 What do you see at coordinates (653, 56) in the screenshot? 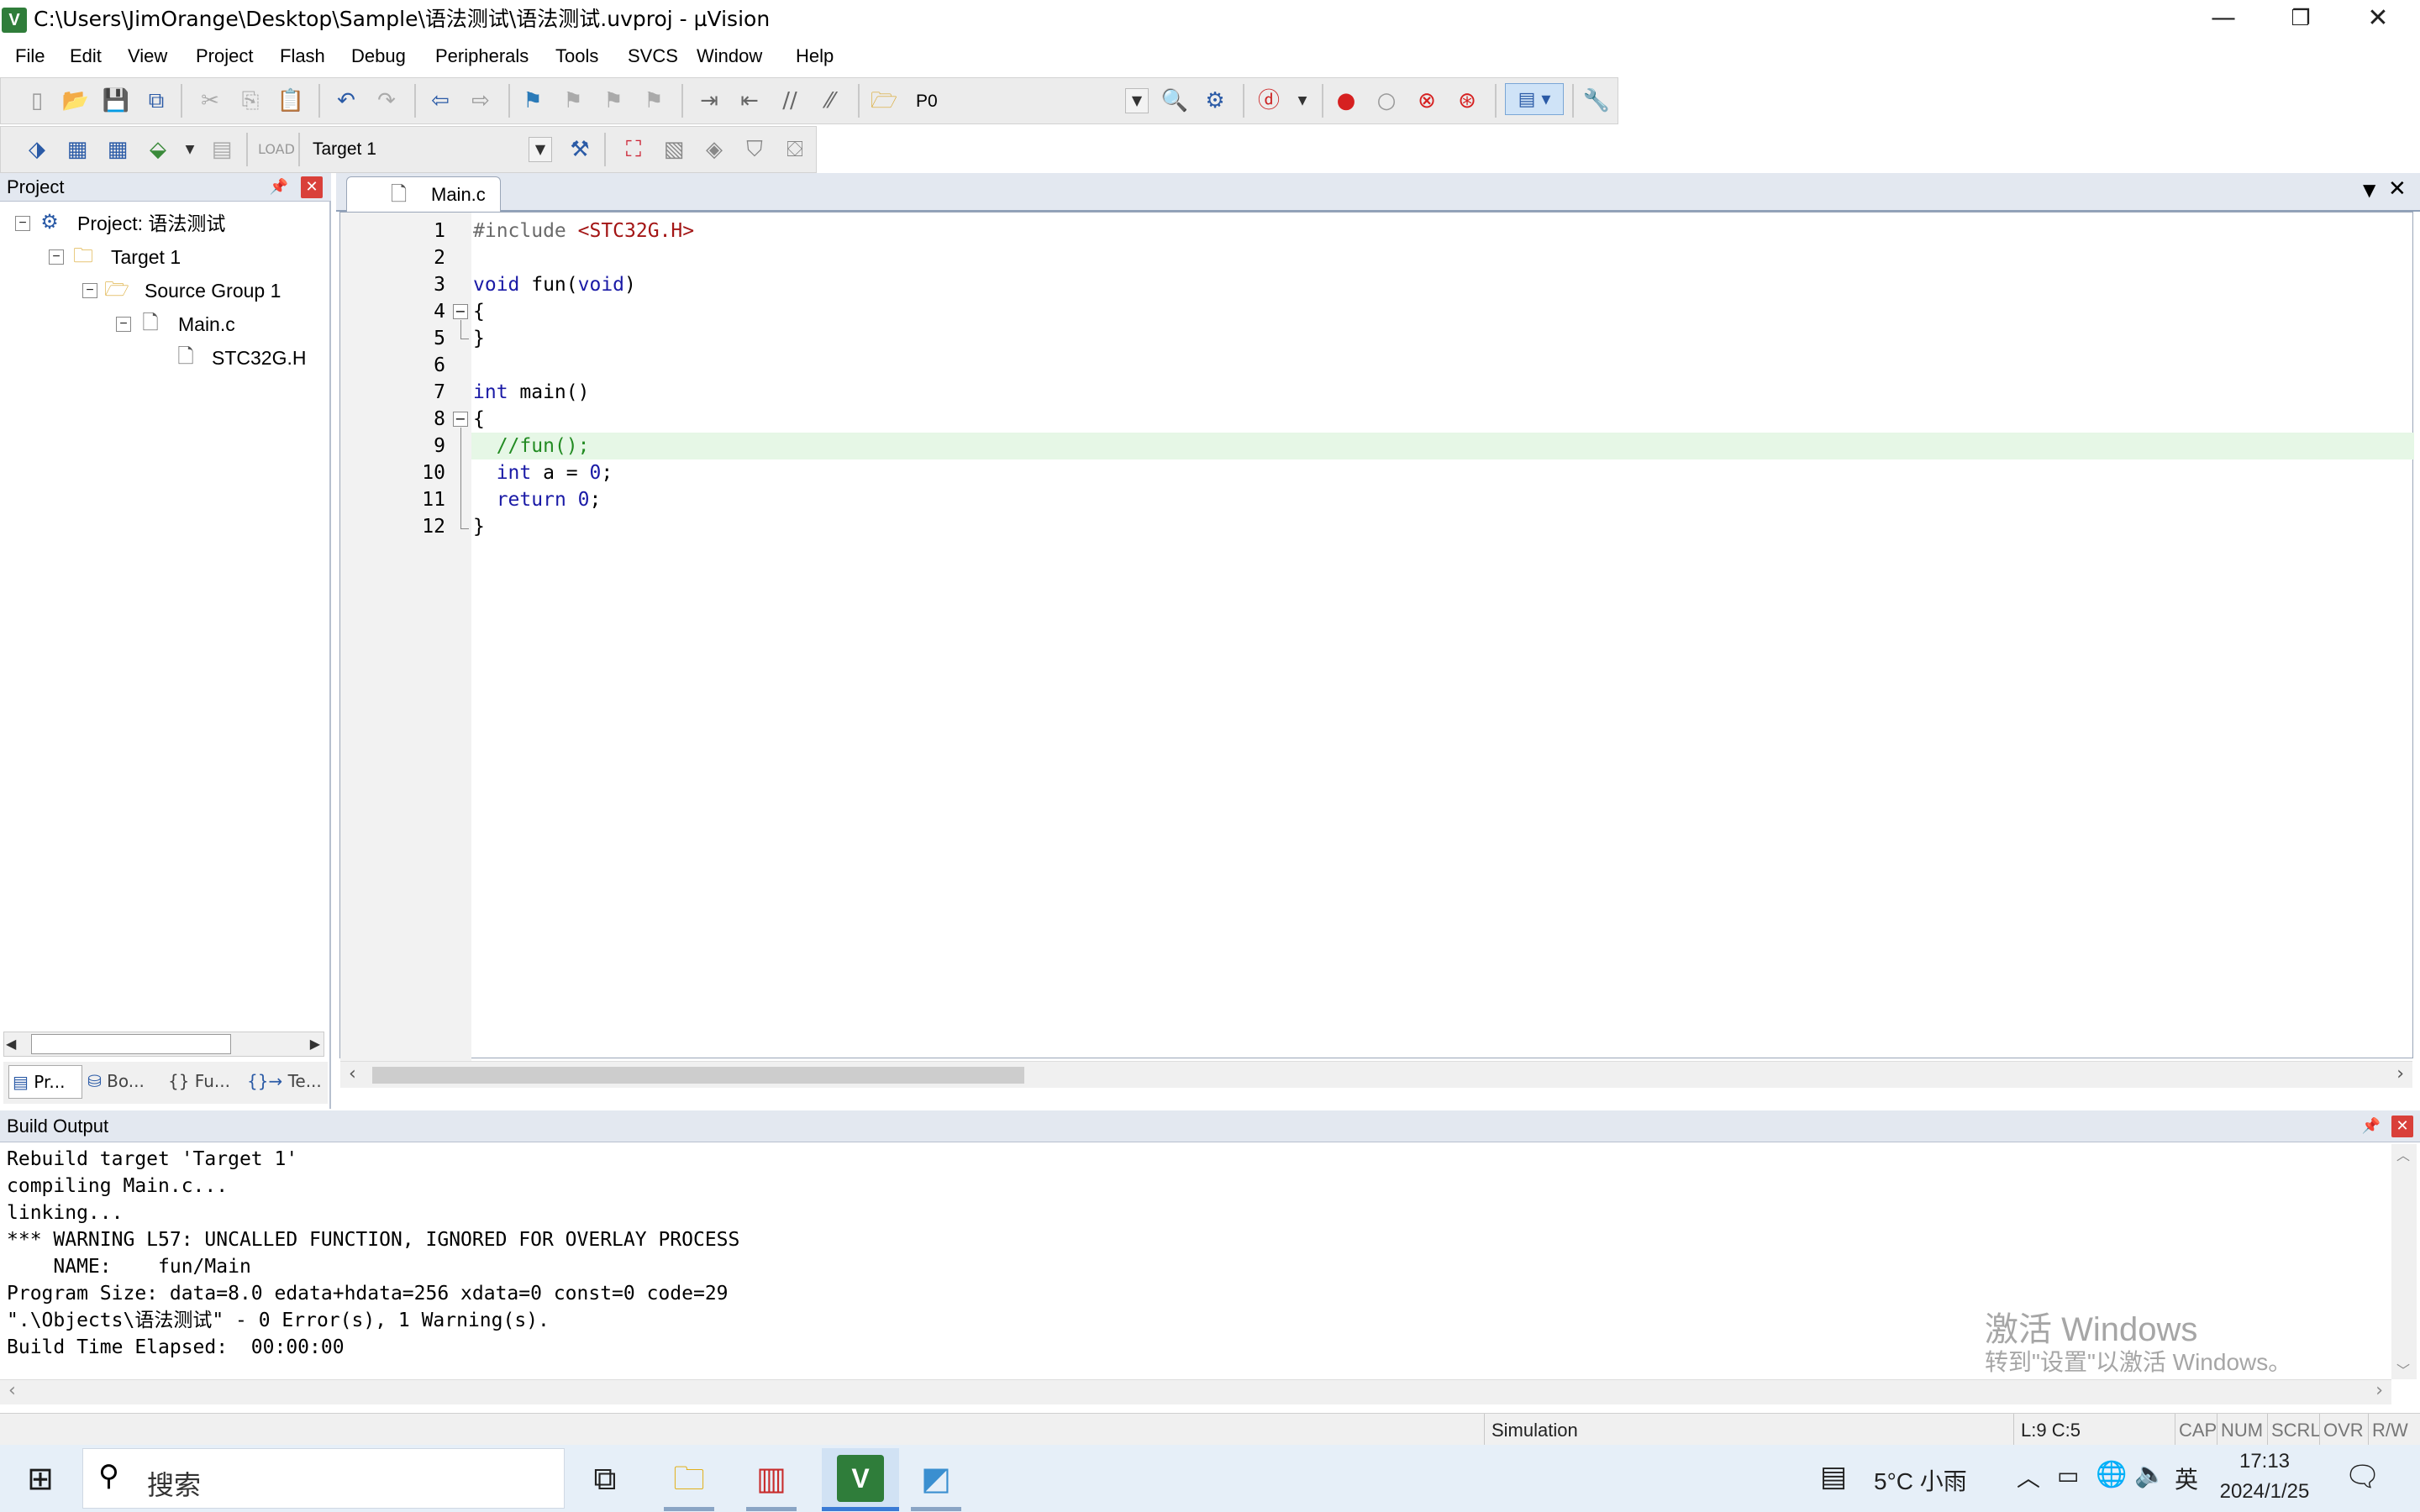
I see `menu-svcs: SVCS` at bounding box center [653, 56].